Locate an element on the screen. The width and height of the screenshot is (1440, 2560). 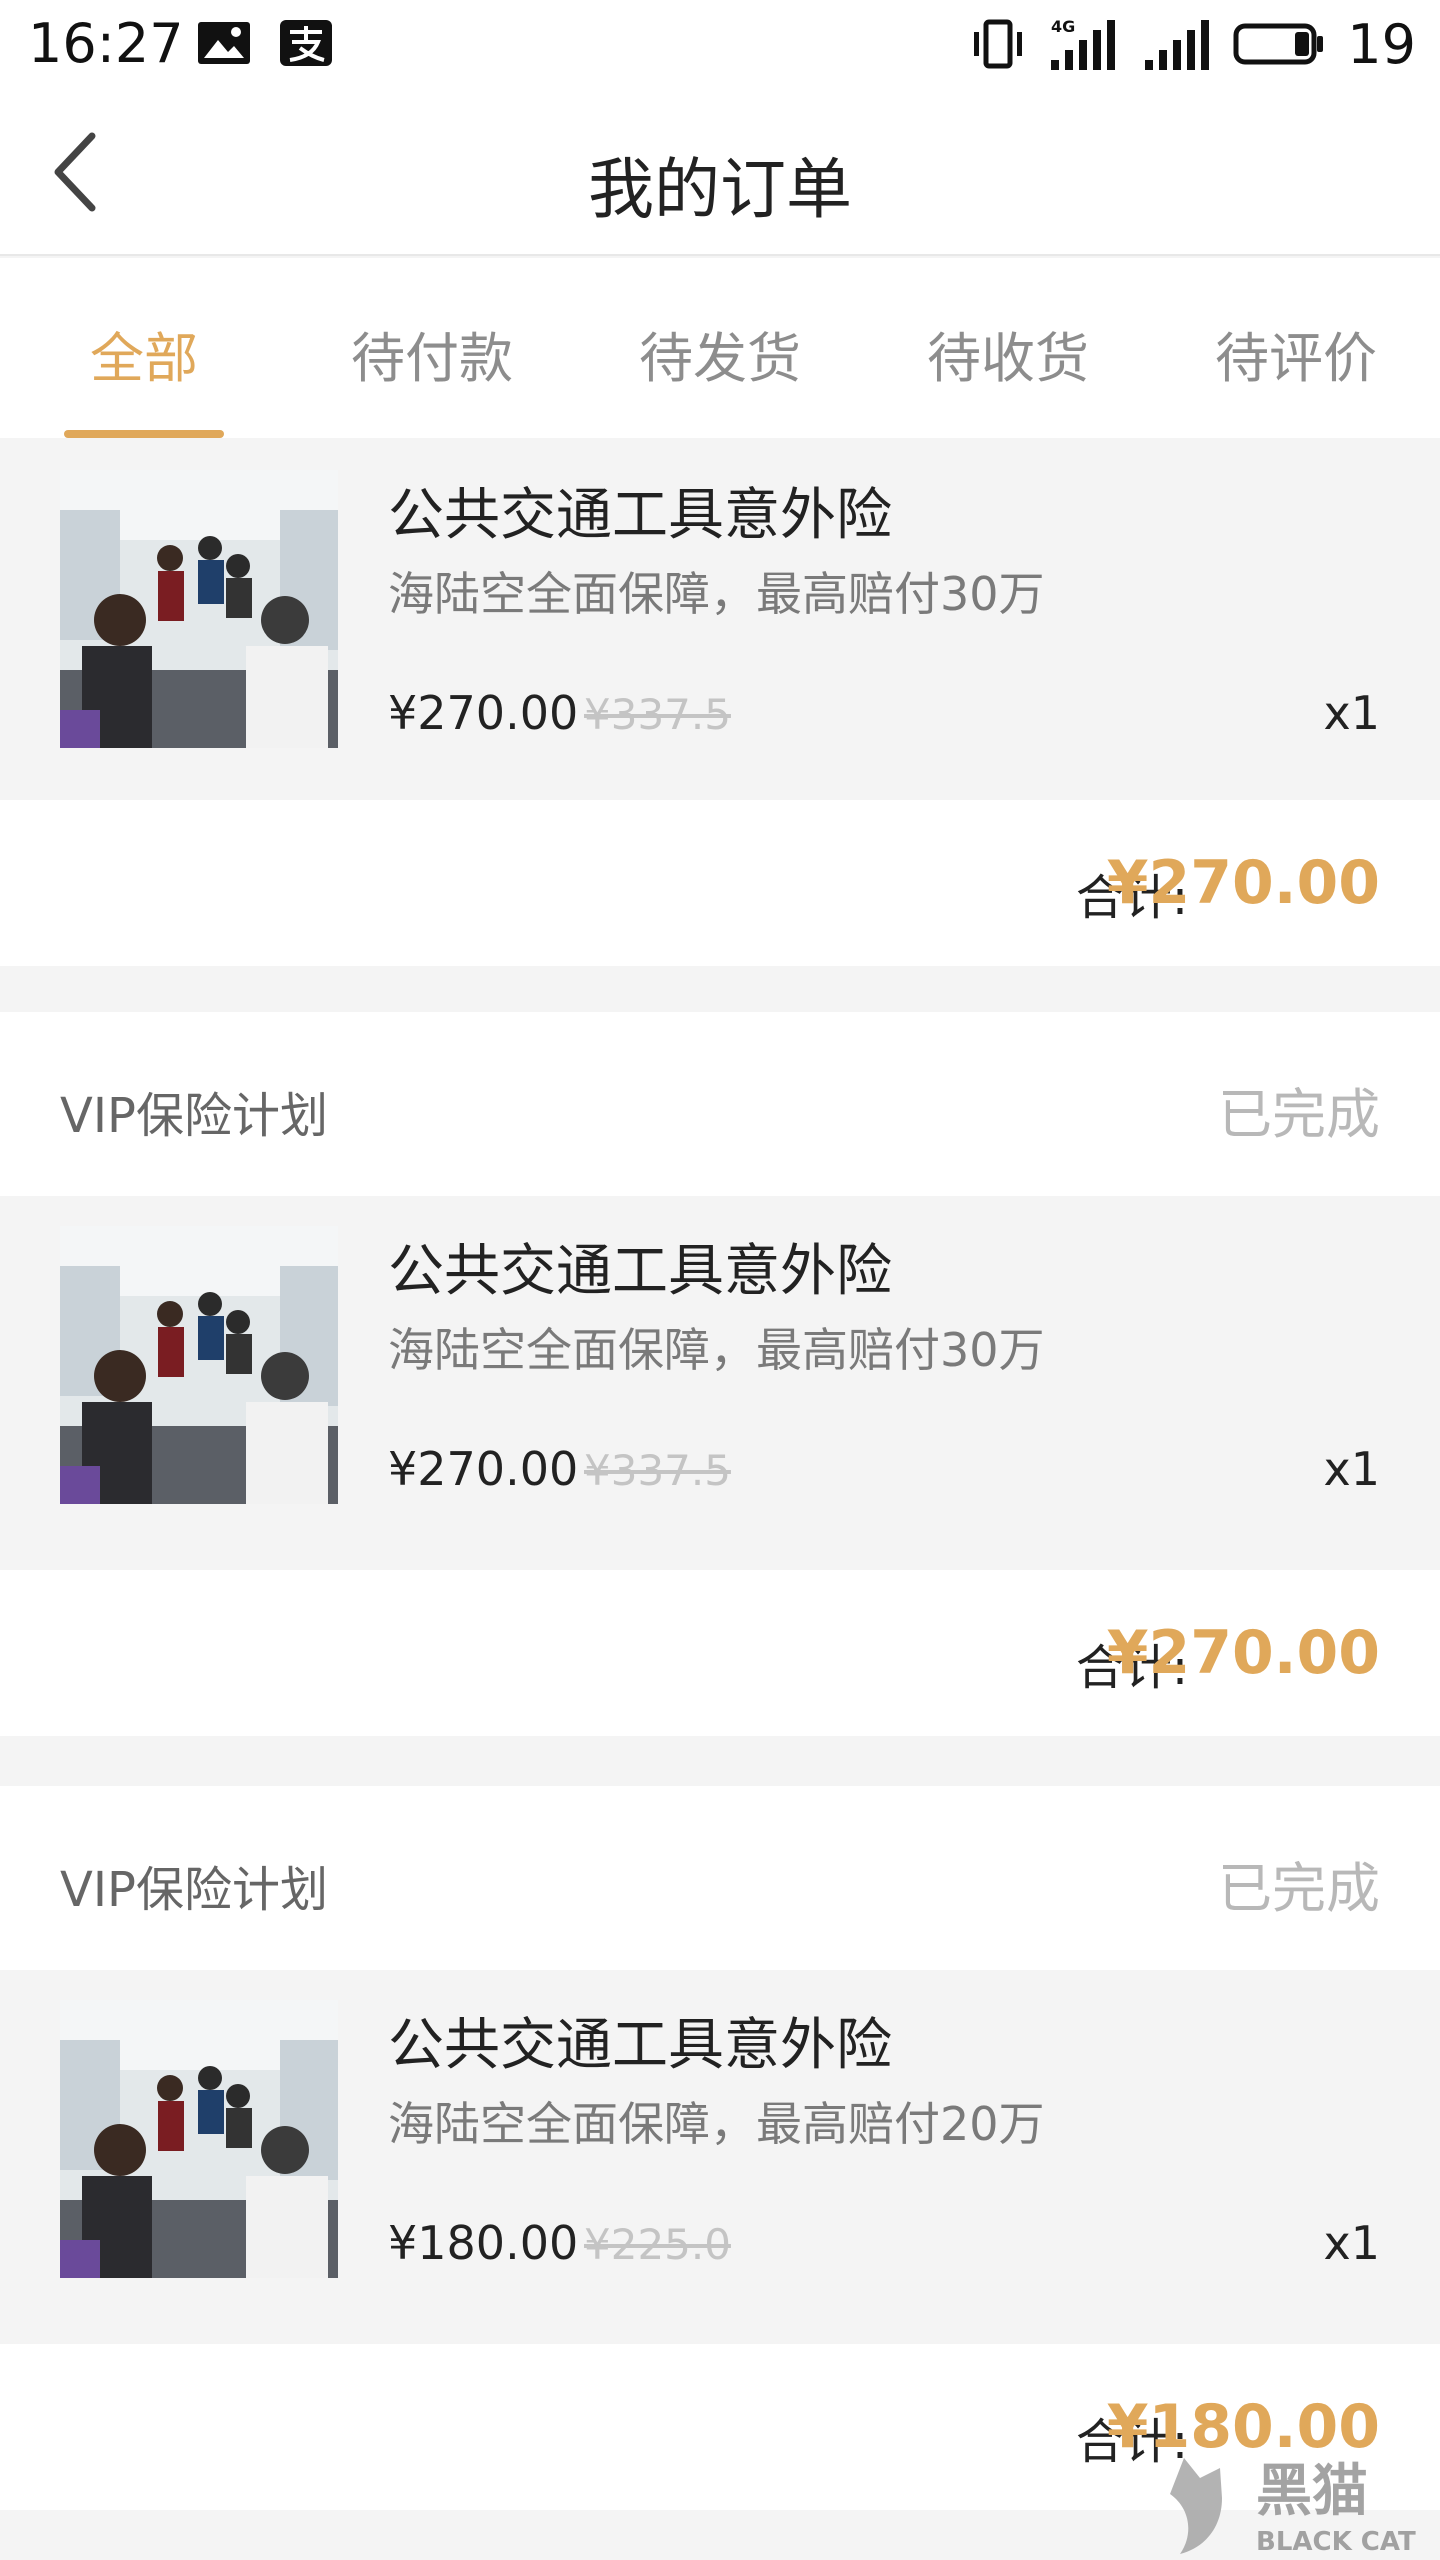
active-tab-indicator is located at coordinates (144, 434).